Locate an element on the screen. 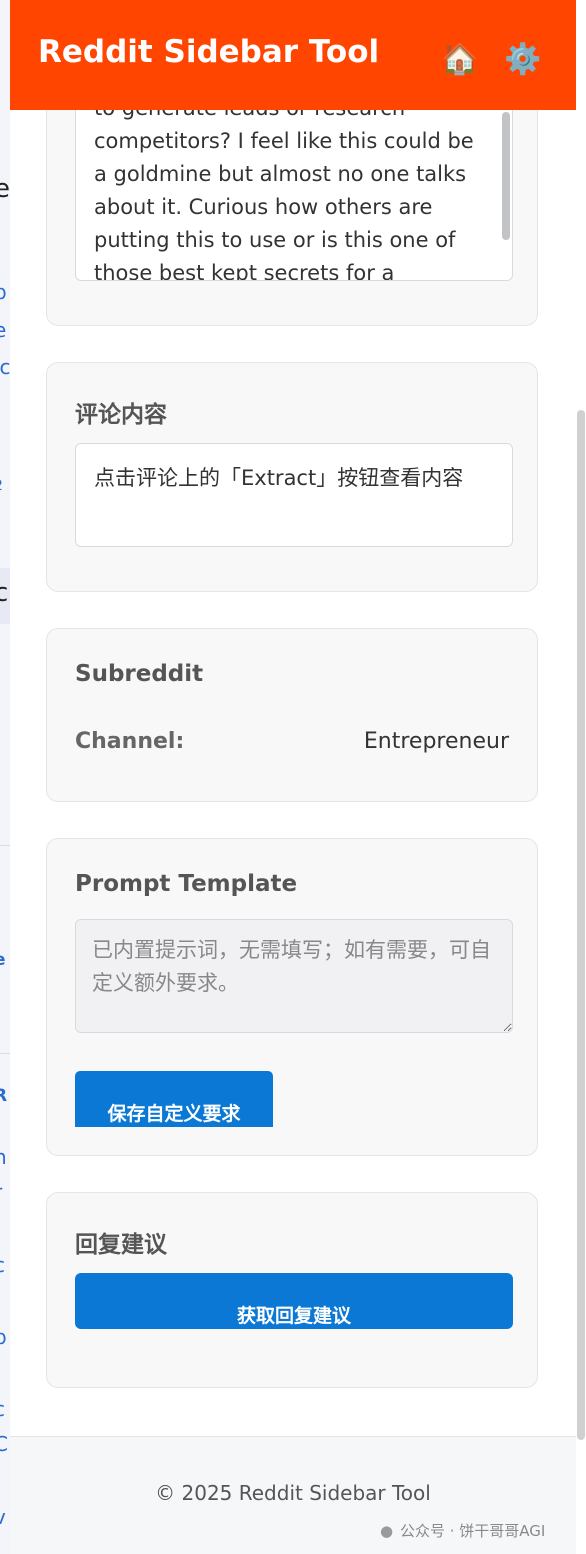 Image resolution: width=586 pixels, height=1554 pixels. background-text-fragment: c is located at coordinates (4, 593).